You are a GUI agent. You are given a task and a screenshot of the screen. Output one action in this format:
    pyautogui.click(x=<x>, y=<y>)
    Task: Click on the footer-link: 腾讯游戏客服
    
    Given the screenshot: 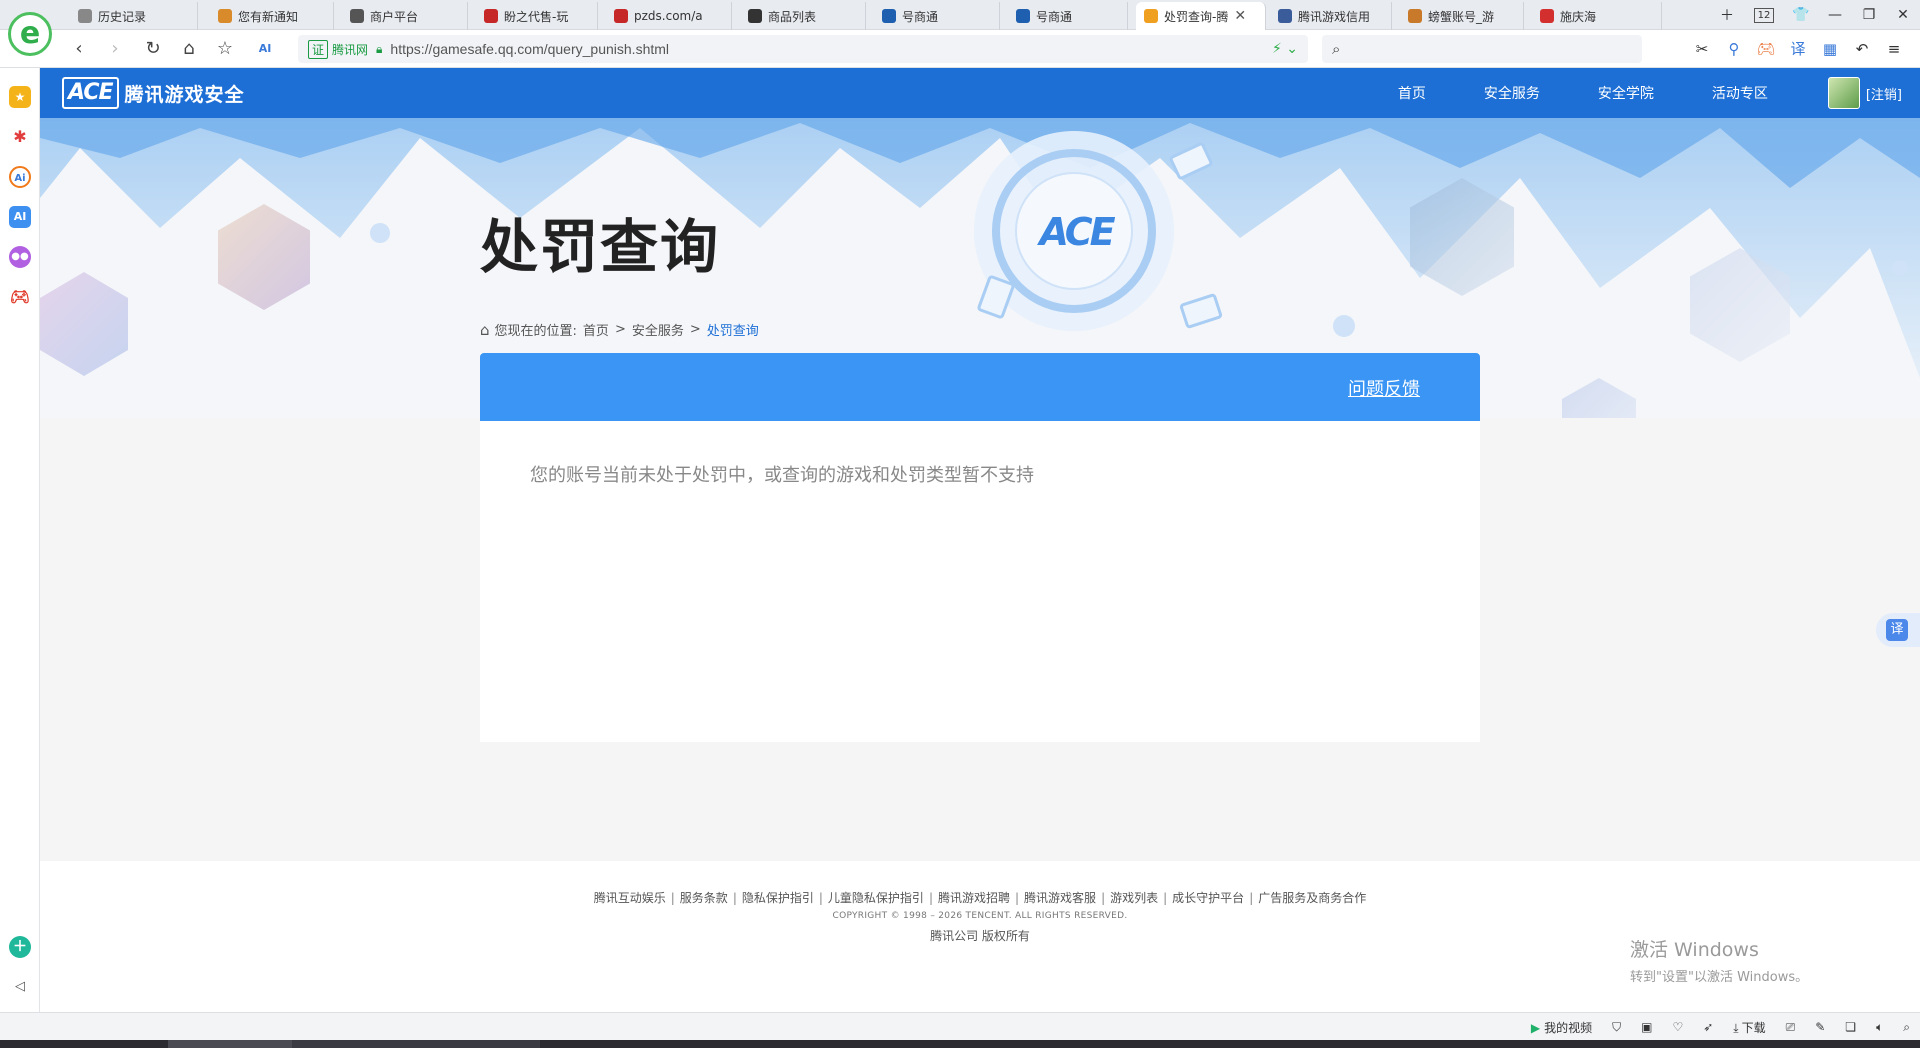 What is the action you would take?
    pyautogui.click(x=1060, y=898)
    